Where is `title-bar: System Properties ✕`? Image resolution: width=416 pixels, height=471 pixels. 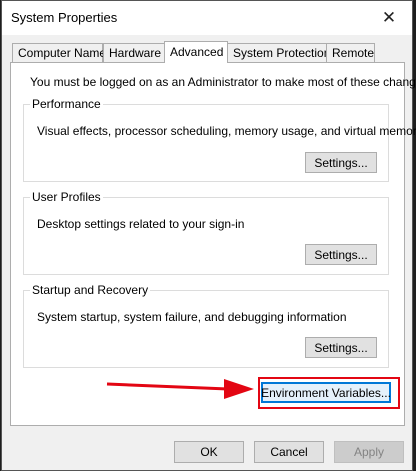 title-bar: System Properties ✕ is located at coordinates (207, 18).